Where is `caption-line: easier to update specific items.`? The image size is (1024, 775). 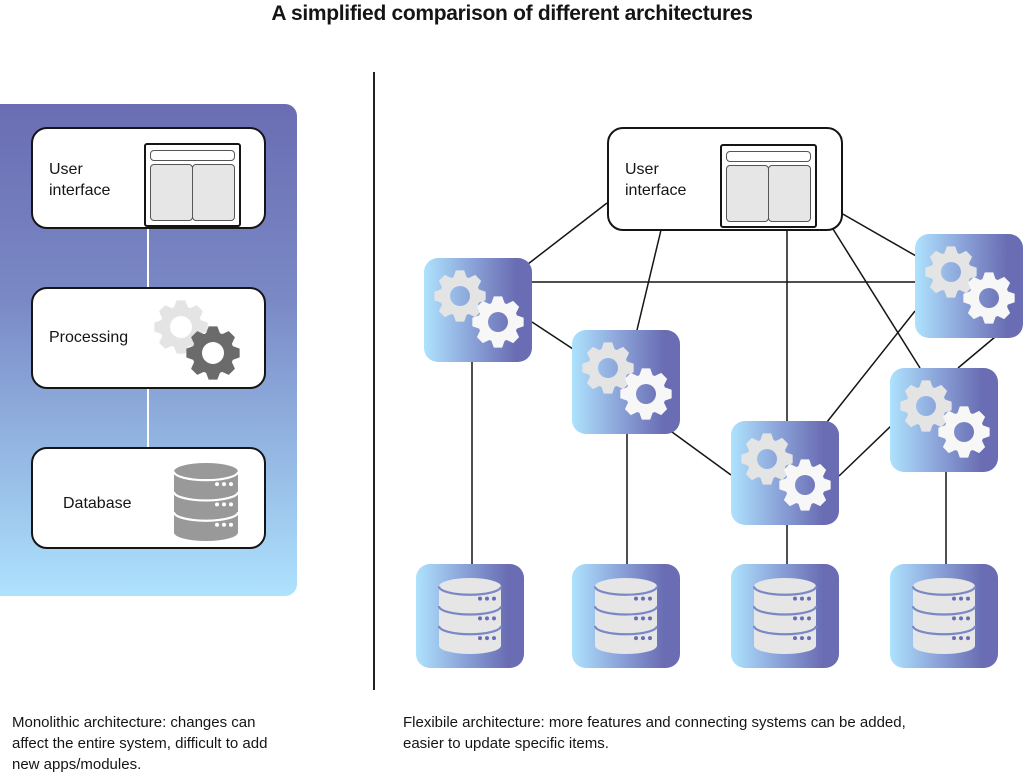 caption-line: easier to update specific items. is located at coordinates (506, 743).